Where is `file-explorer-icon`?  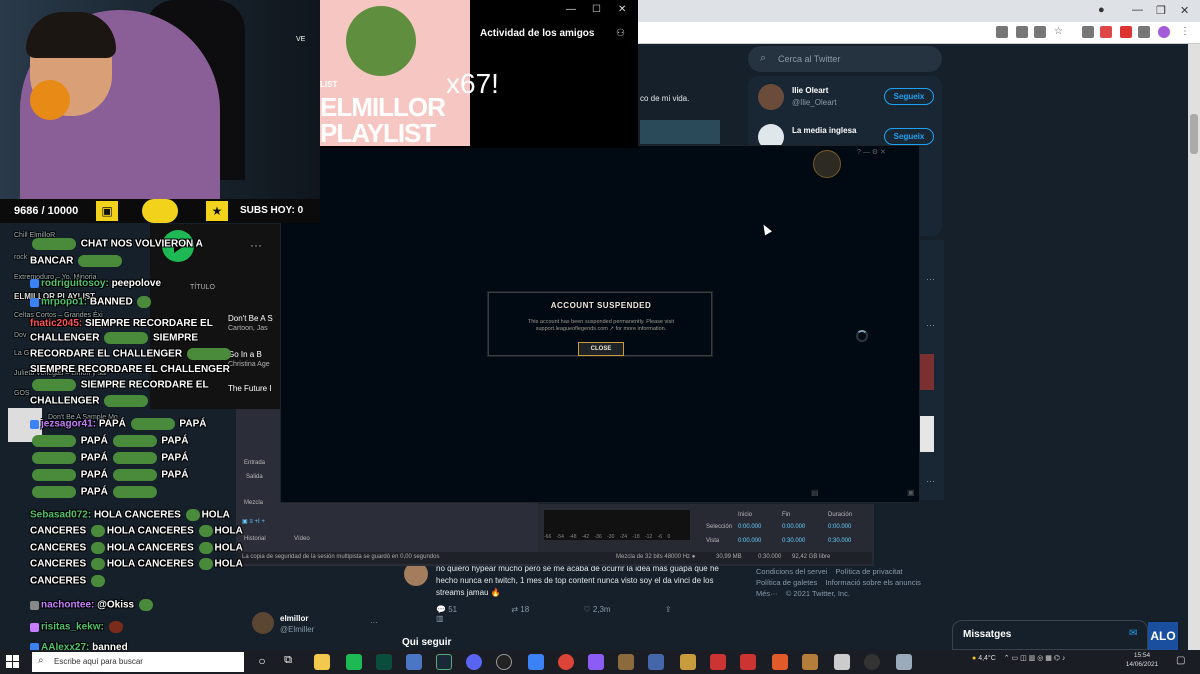 file-explorer-icon is located at coordinates (322, 662).